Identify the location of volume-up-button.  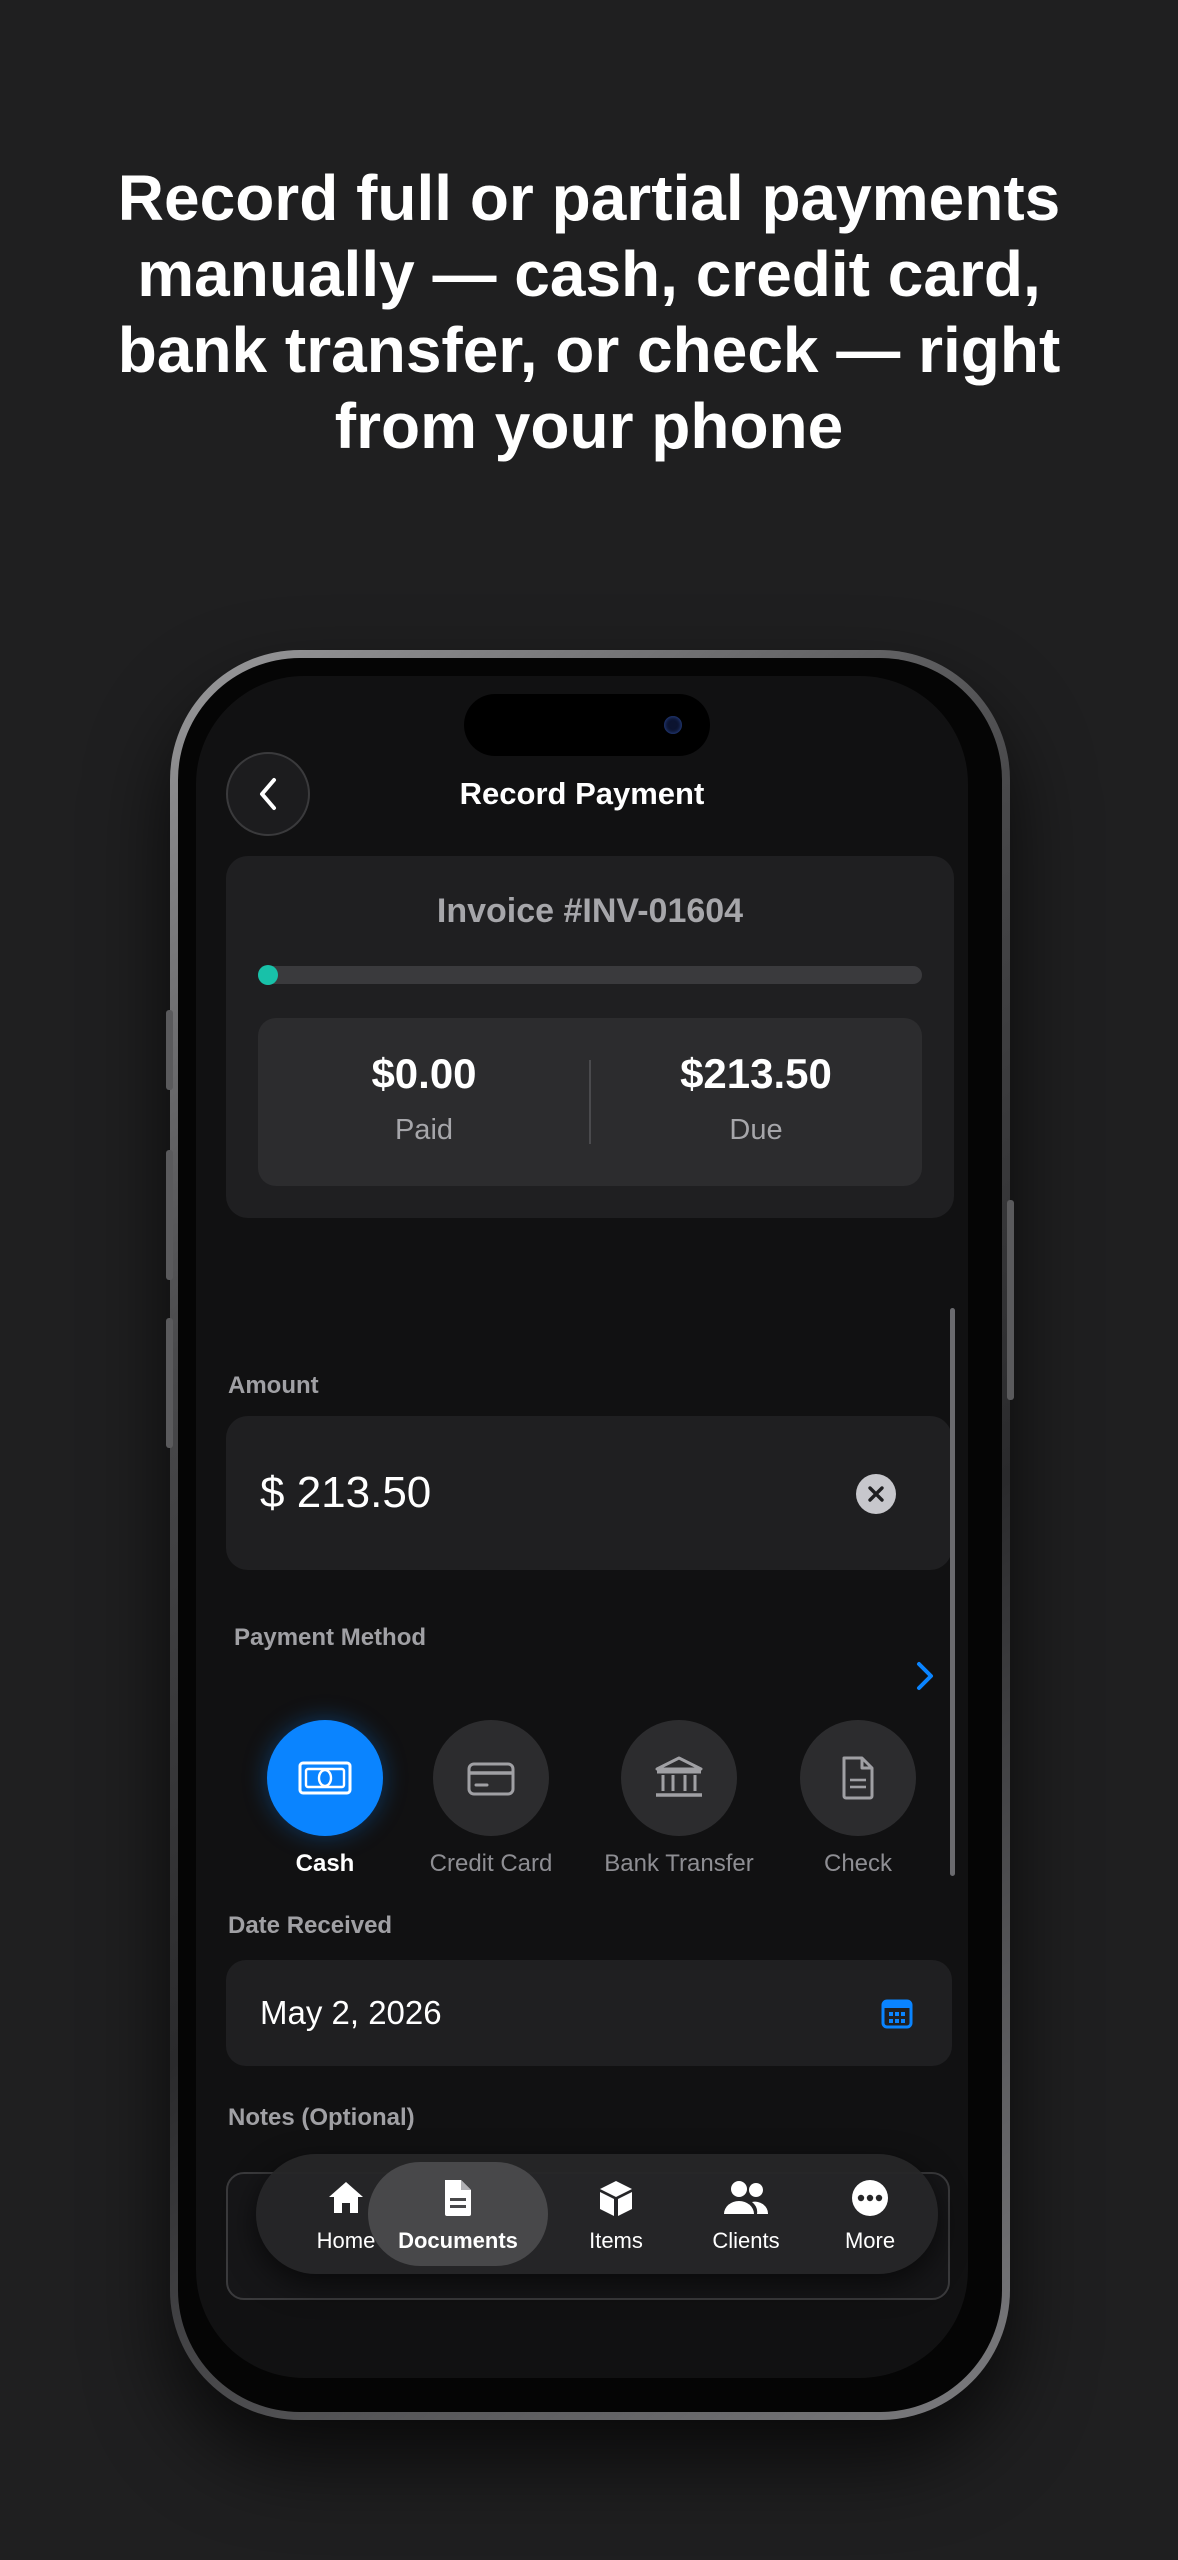
(169, 1215).